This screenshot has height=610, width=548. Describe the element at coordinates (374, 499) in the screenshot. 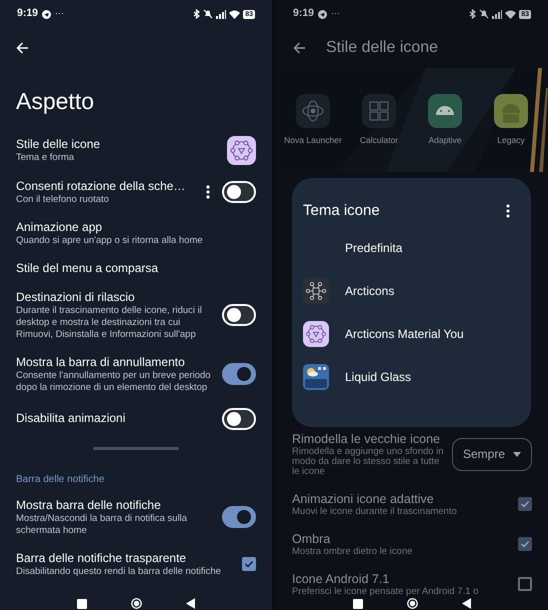

I see `setting-title: Animazioni icone adattive` at that location.